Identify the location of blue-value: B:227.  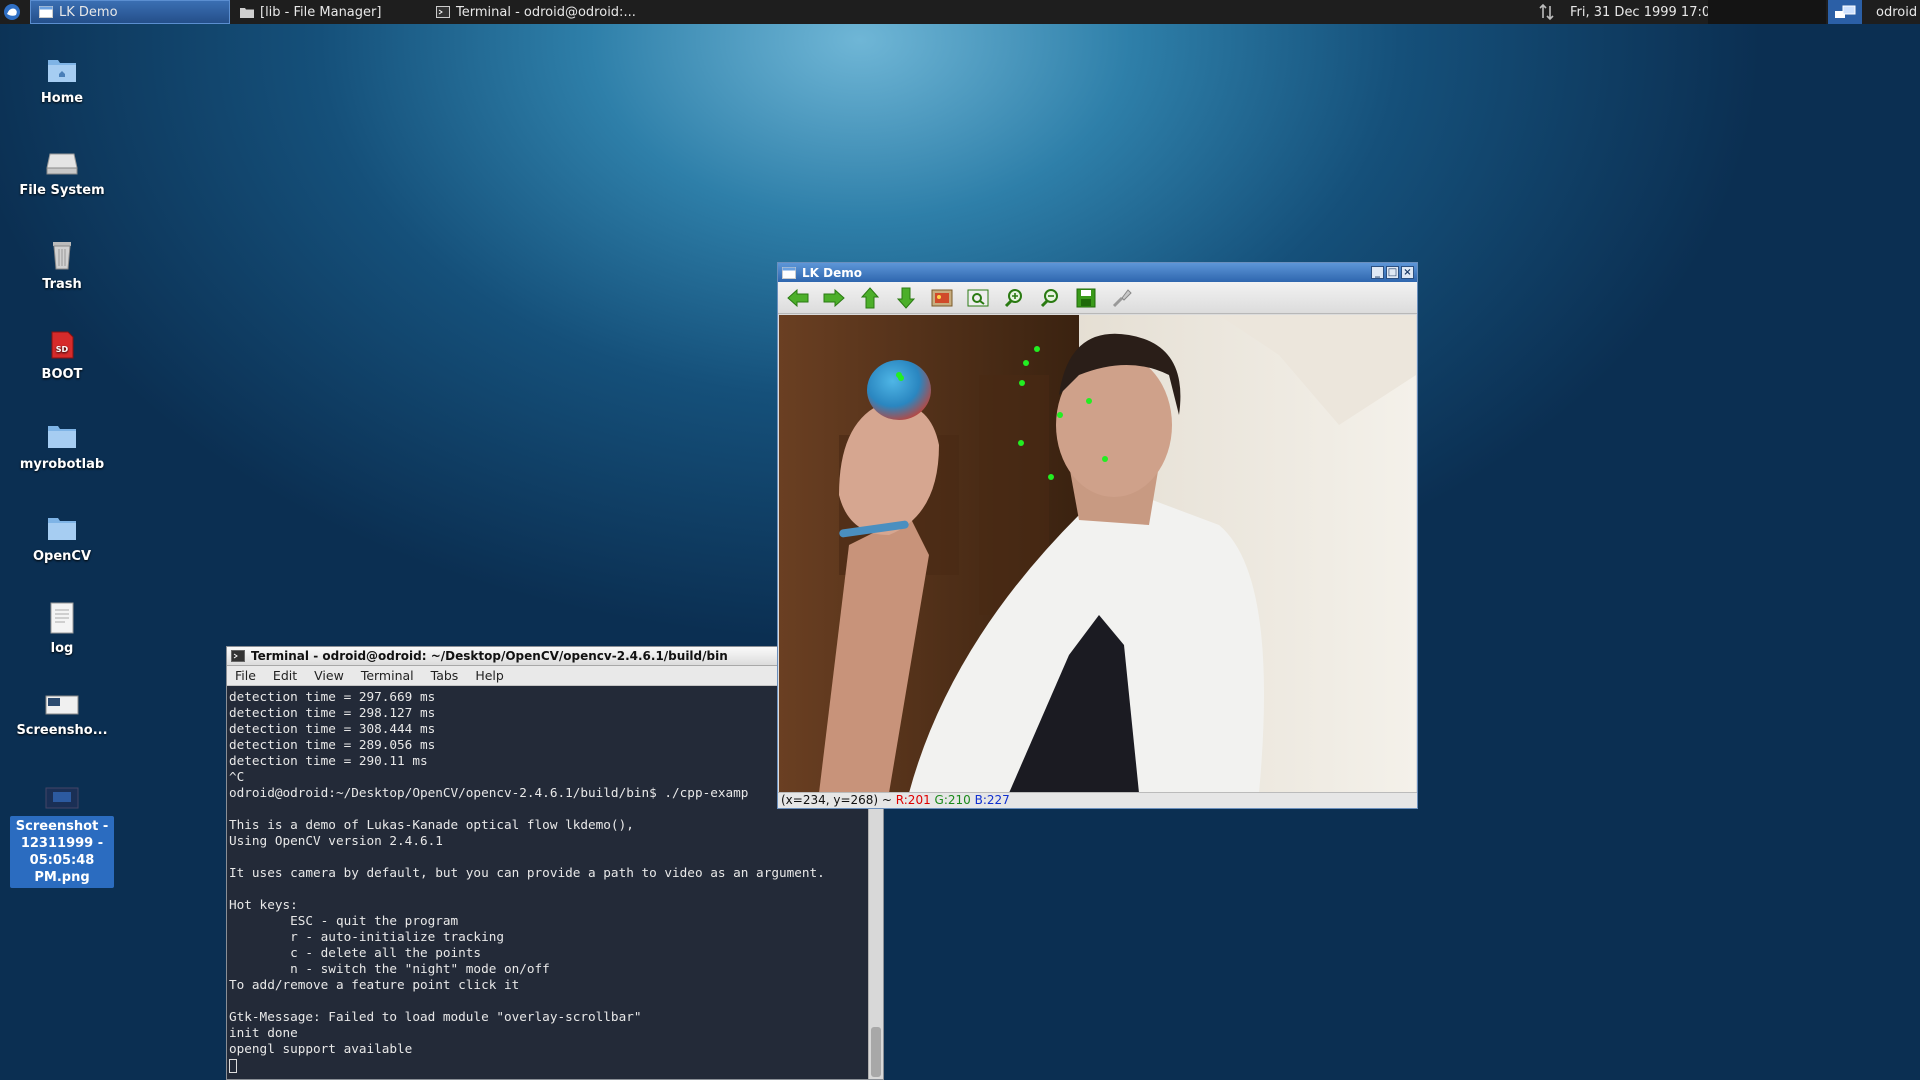
(992, 800).